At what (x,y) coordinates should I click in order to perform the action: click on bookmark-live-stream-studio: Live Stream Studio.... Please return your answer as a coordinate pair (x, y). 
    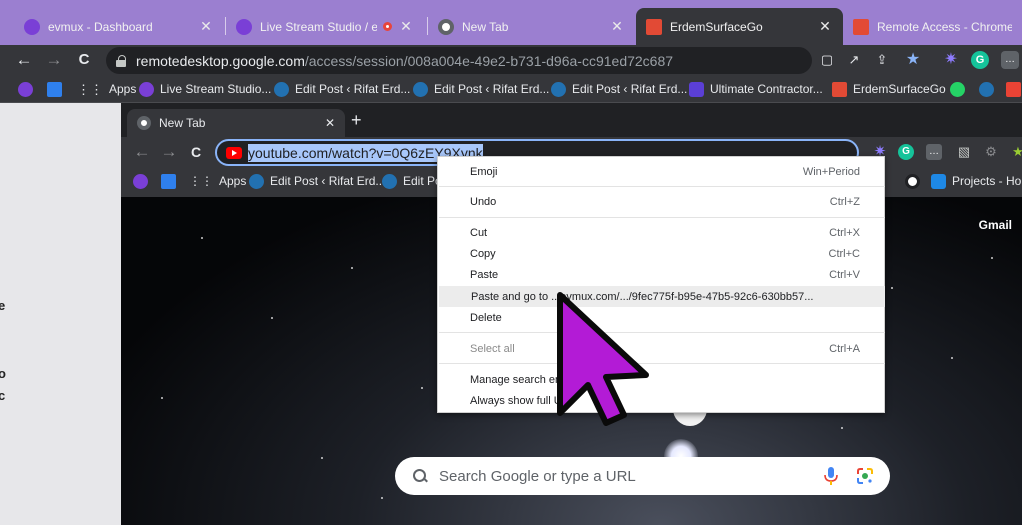
    Looking at the image, I should click on (205, 89).